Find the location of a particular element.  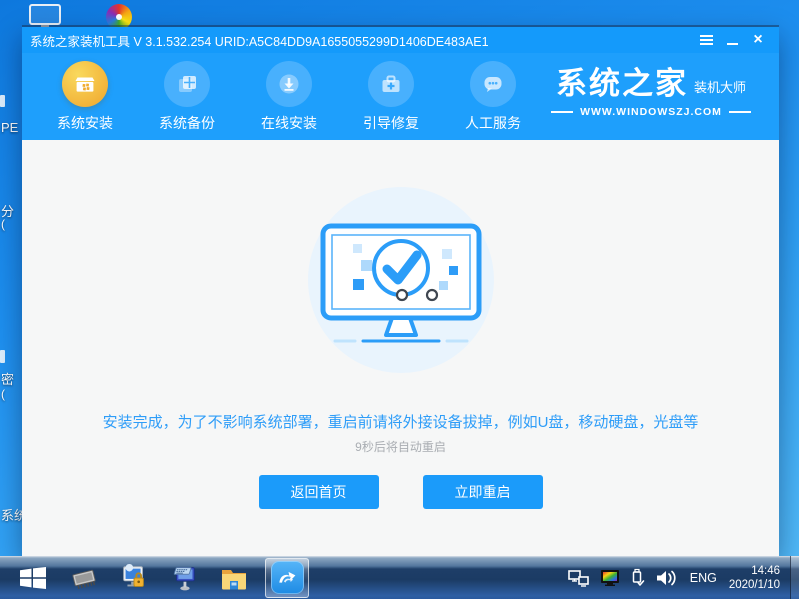

taskbar: ENG 14:46 2020/1/10 is located at coordinates (399, 577).